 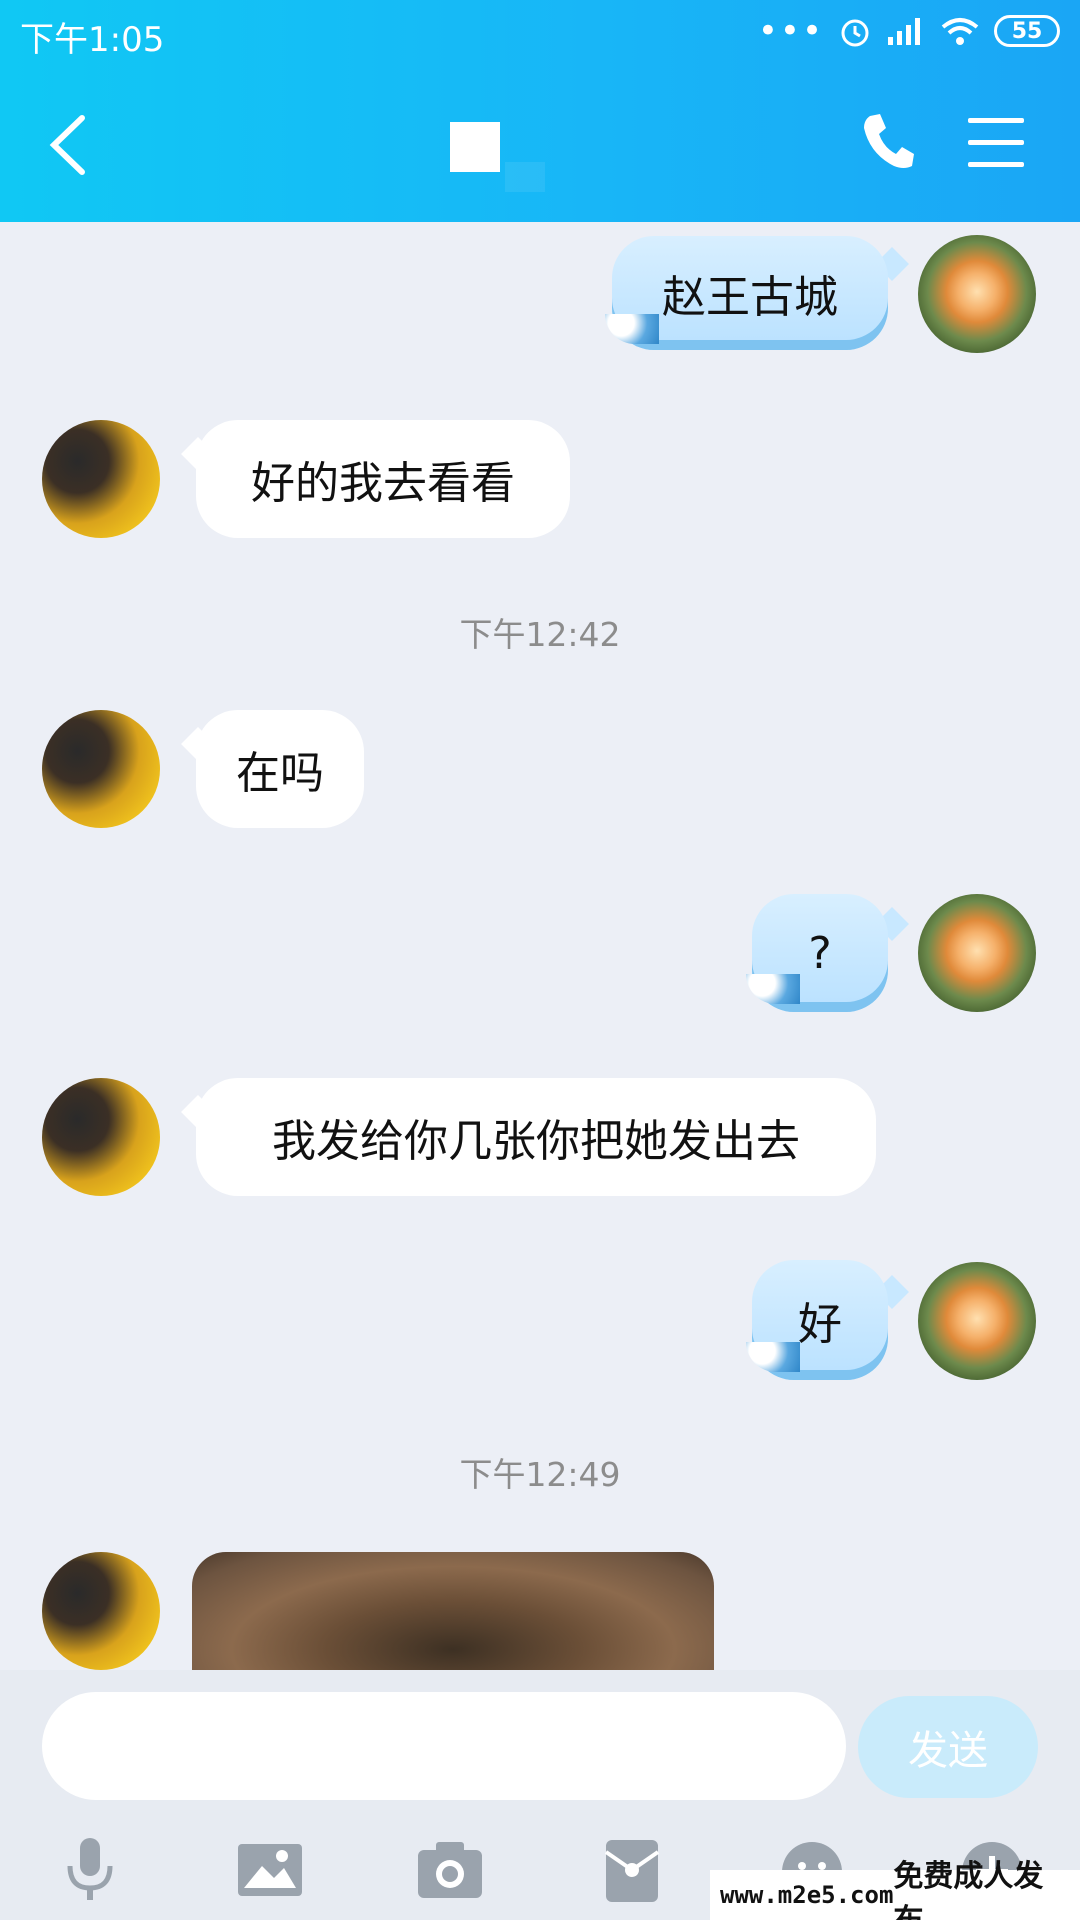 I want to click on status-icons: ••• 55, so click(x=909, y=31).